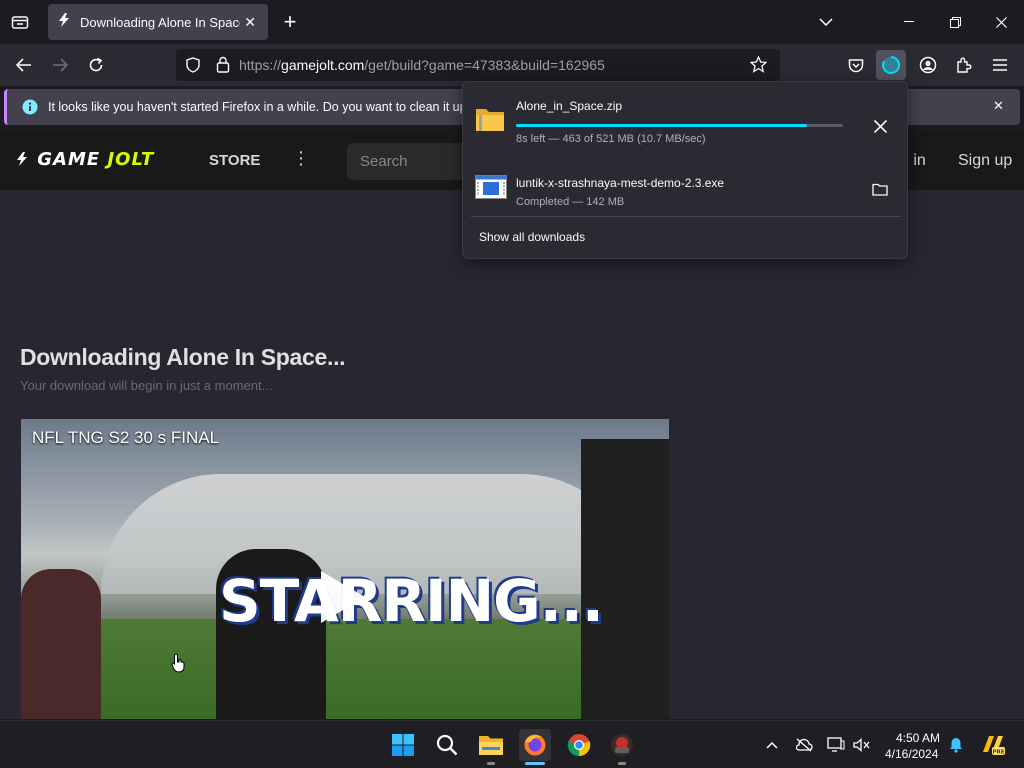  Describe the element at coordinates (998, 106) in the screenshot. I see `close-notification-icon: ✕` at that location.